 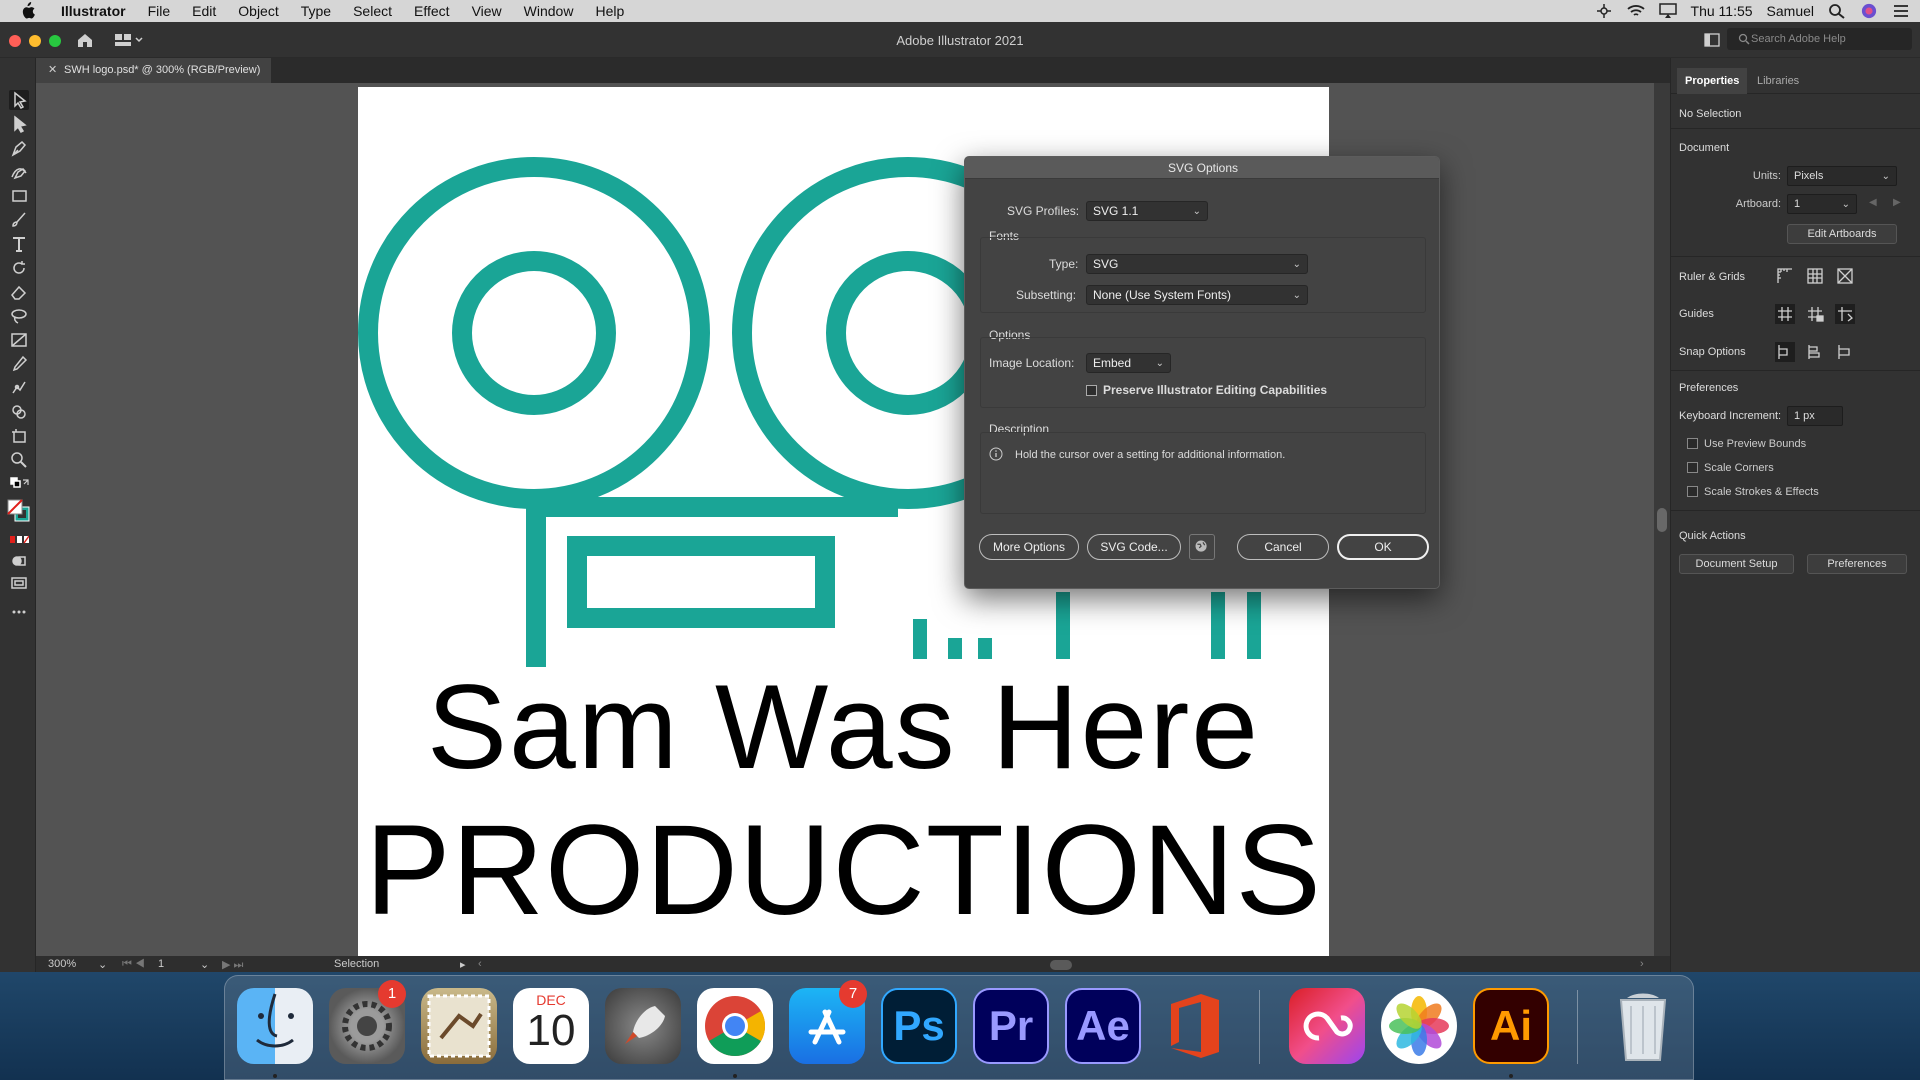 What do you see at coordinates (735, 1026) in the screenshot?
I see `chrome-icon` at bounding box center [735, 1026].